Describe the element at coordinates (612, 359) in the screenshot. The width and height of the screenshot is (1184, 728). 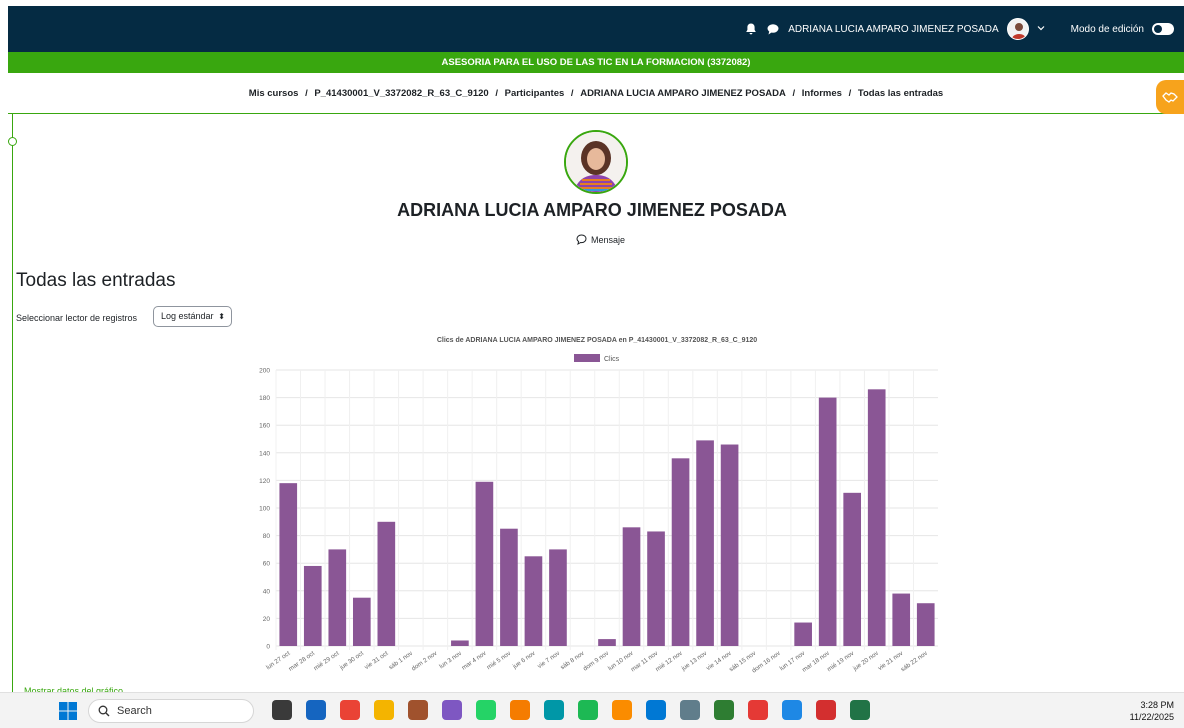
I see `legend-label: Clics` at that location.